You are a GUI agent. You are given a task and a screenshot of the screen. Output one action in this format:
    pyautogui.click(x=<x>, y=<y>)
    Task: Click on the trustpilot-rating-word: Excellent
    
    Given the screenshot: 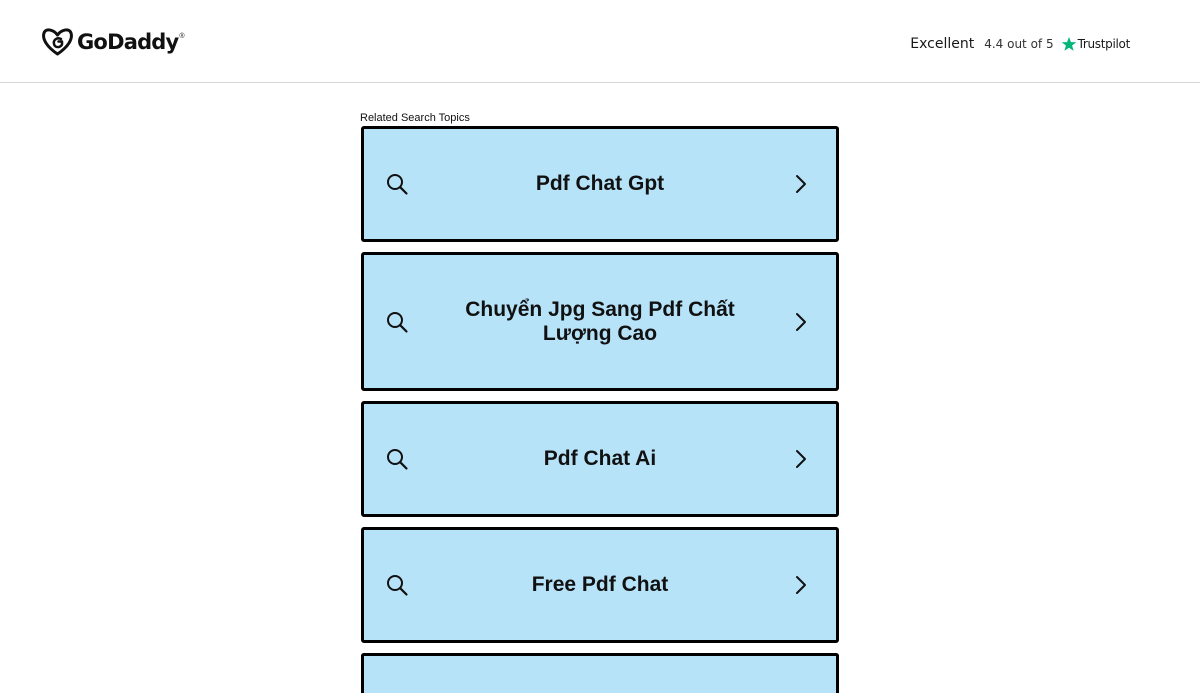 What is the action you would take?
    pyautogui.click(x=942, y=44)
    